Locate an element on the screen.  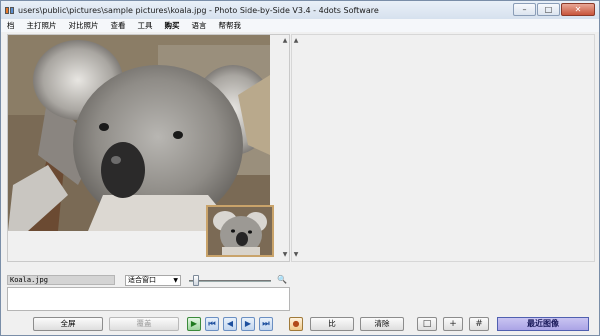
compare-button: 比 is located at coordinates (332, 324).